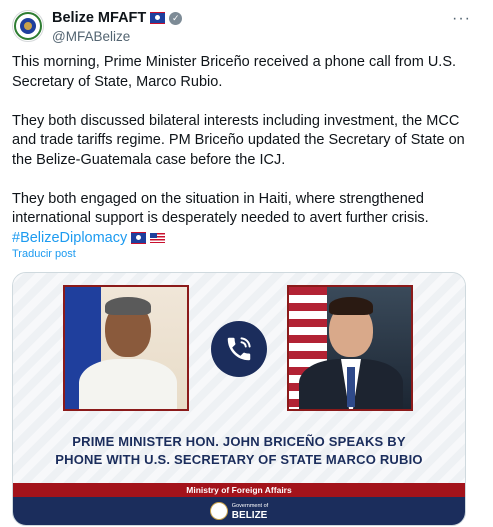 The width and height of the screenshot is (493, 527). What do you see at coordinates (246, 28) in the screenshot?
I see `post-header: Belize MFAFT ✓ @MFABelize ···` at bounding box center [246, 28].